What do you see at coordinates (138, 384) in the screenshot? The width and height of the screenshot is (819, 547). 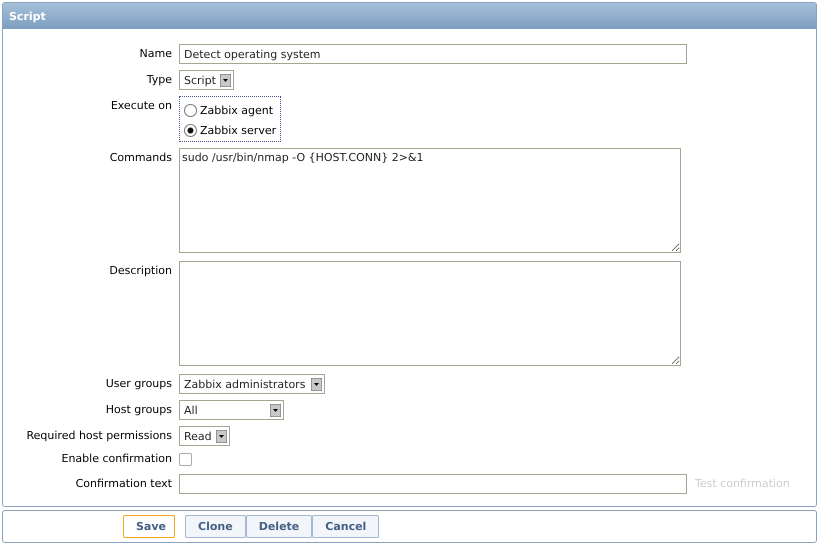 I see `field-label: User groups` at bounding box center [138, 384].